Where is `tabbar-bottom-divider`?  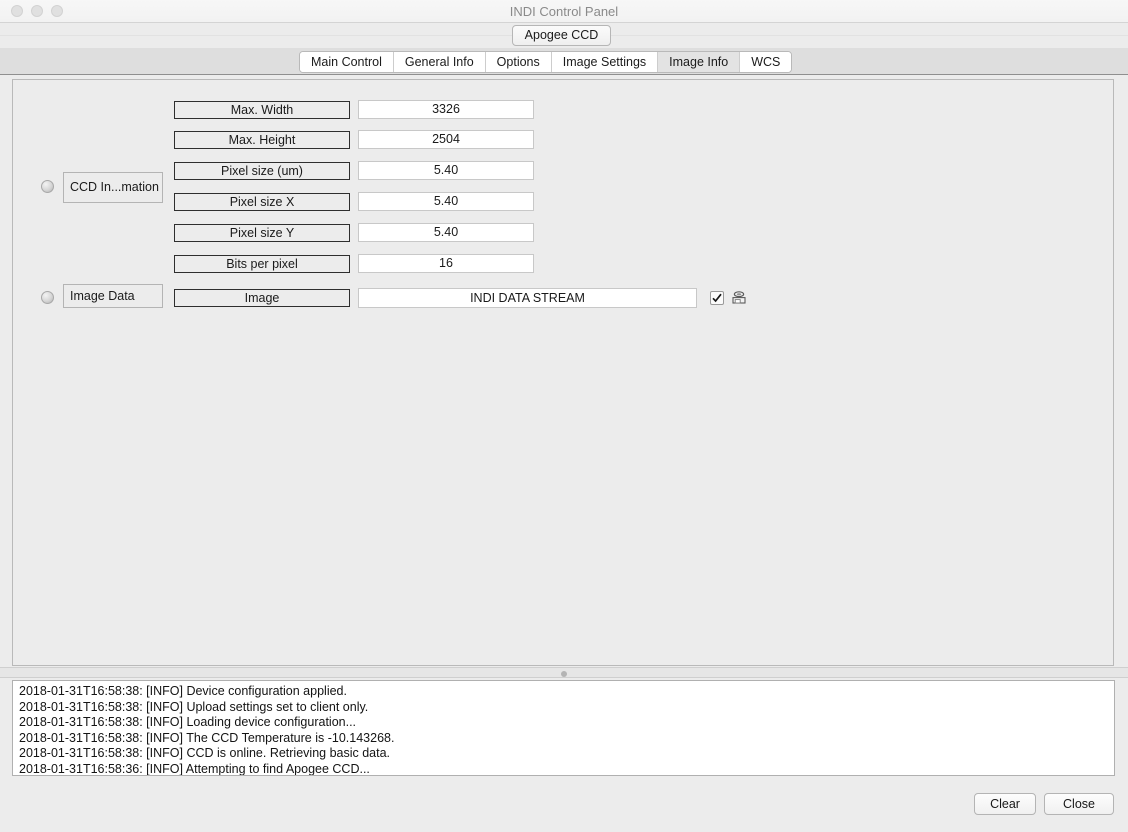 tabbar-bottom-divider is located at coordinates (564, 74).